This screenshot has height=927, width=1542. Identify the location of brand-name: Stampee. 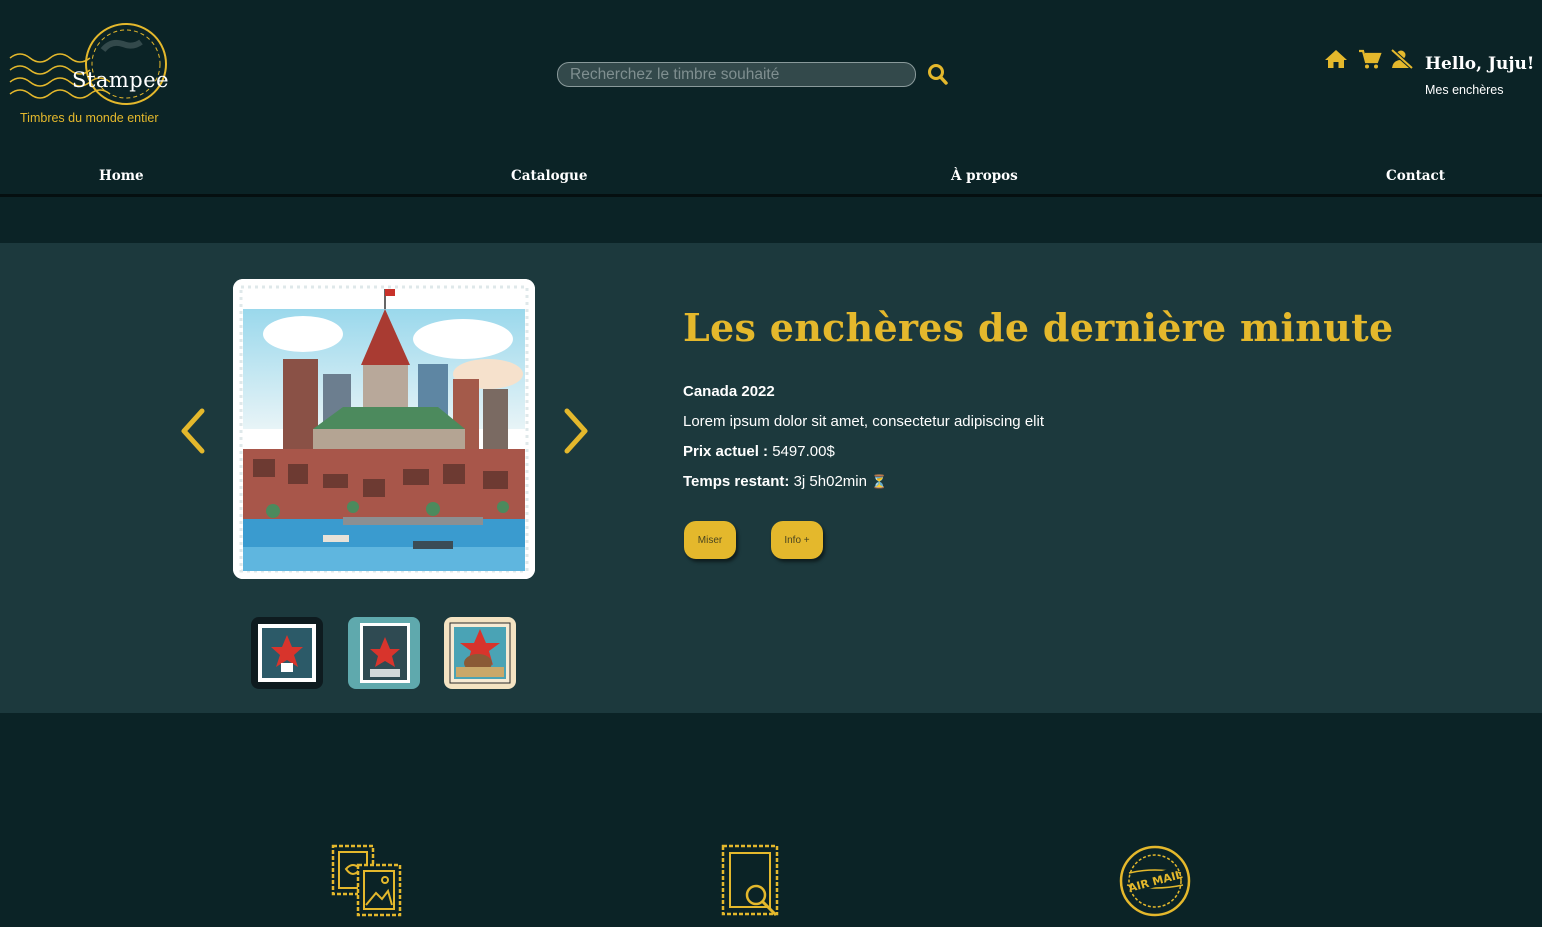
(121, 80).